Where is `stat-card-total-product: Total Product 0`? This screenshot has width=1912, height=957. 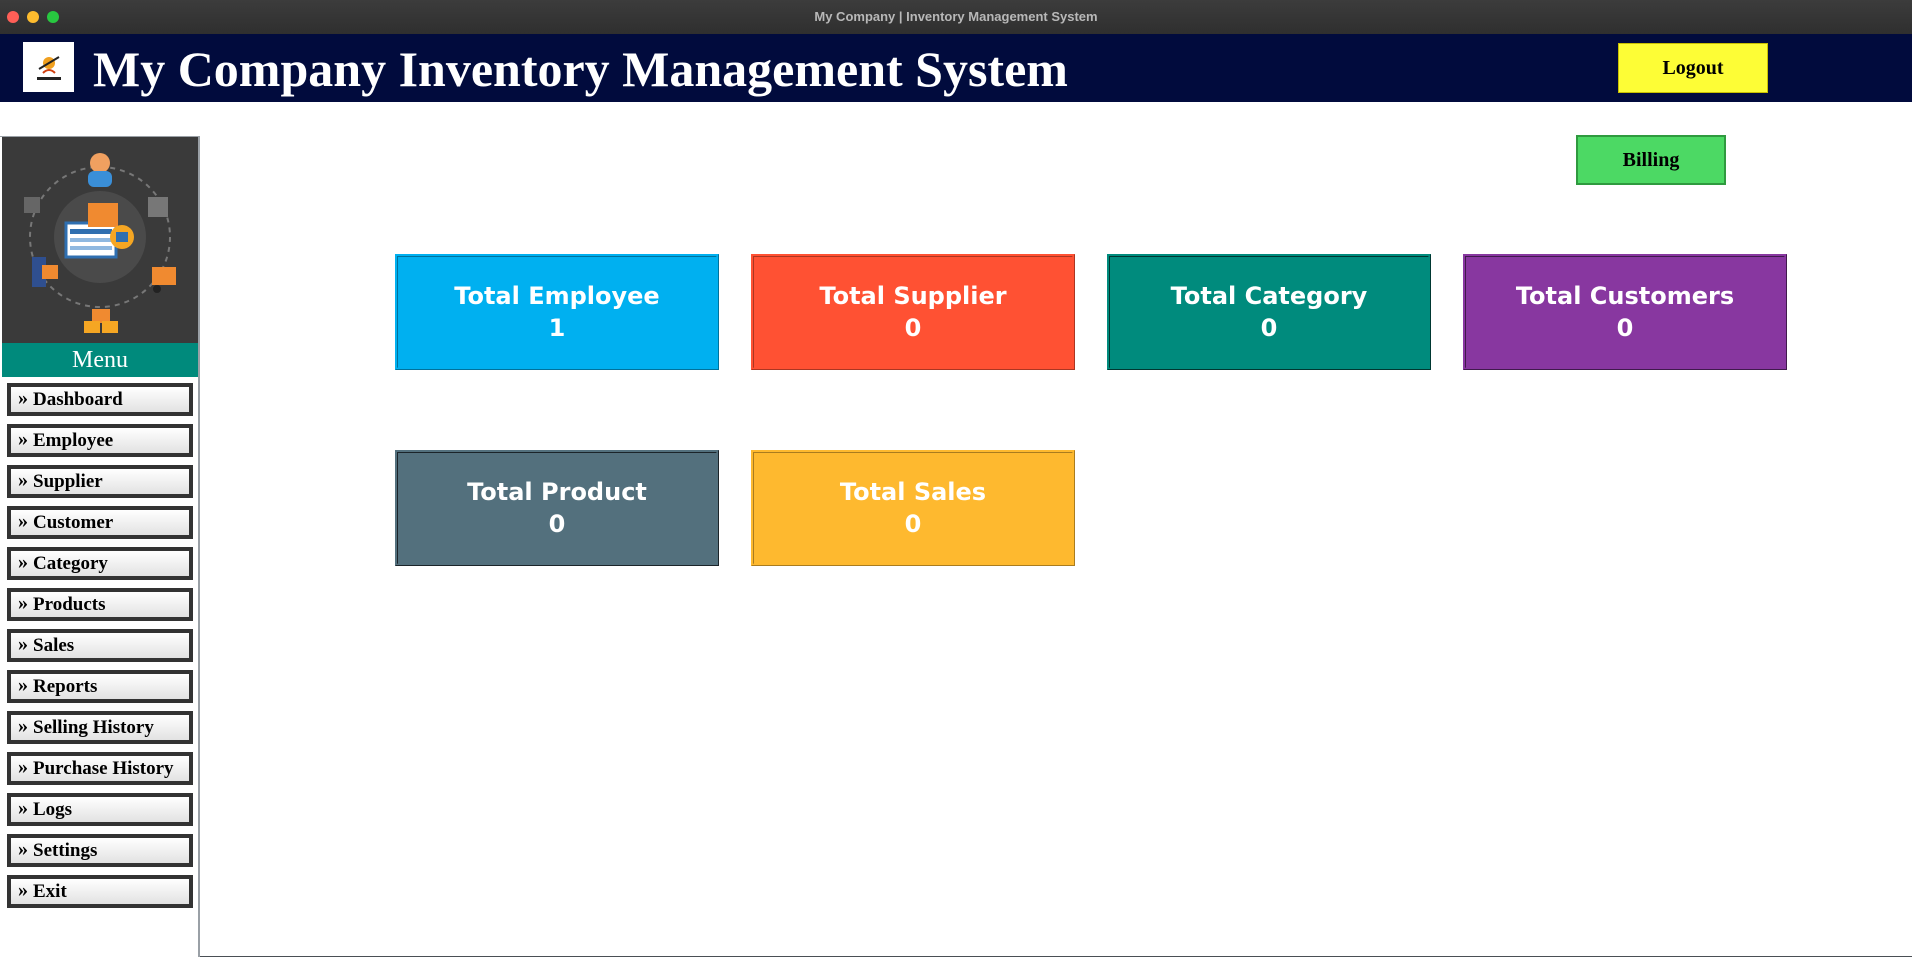 stat-card-total-product: Total Product 0 is located at coordinates (557, 508).